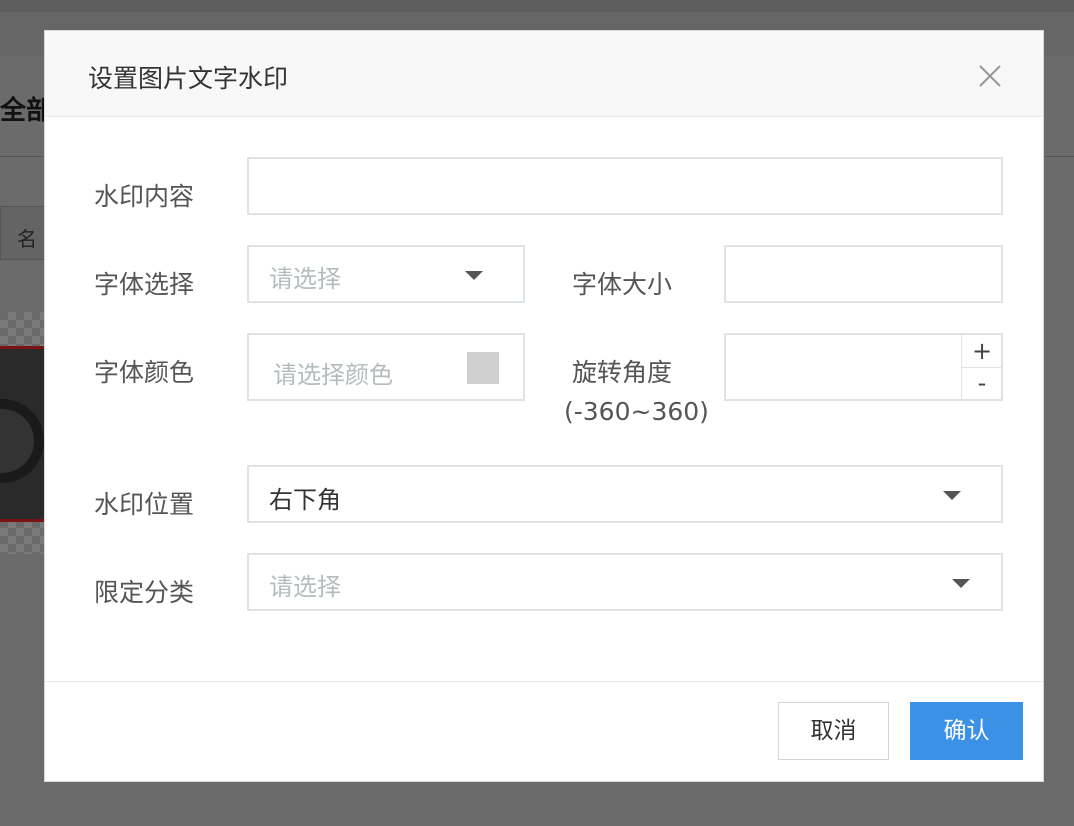 Image resolution: width=1074 pixels, height=826 pixels. I want to click on increment-button: +, so click(982, 351).